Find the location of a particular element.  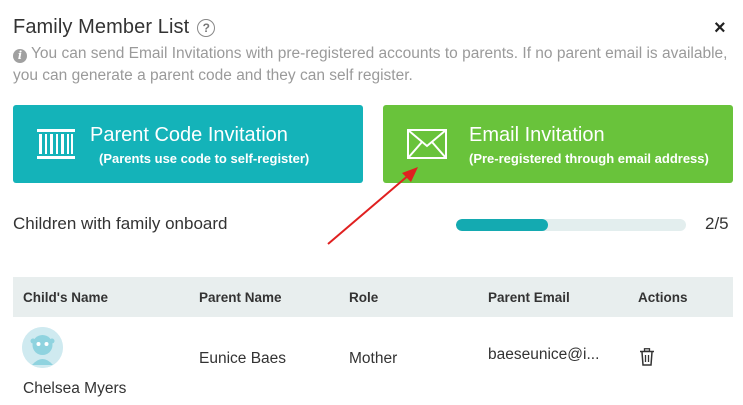

header-role: Role is located at coordinates (364, 297).